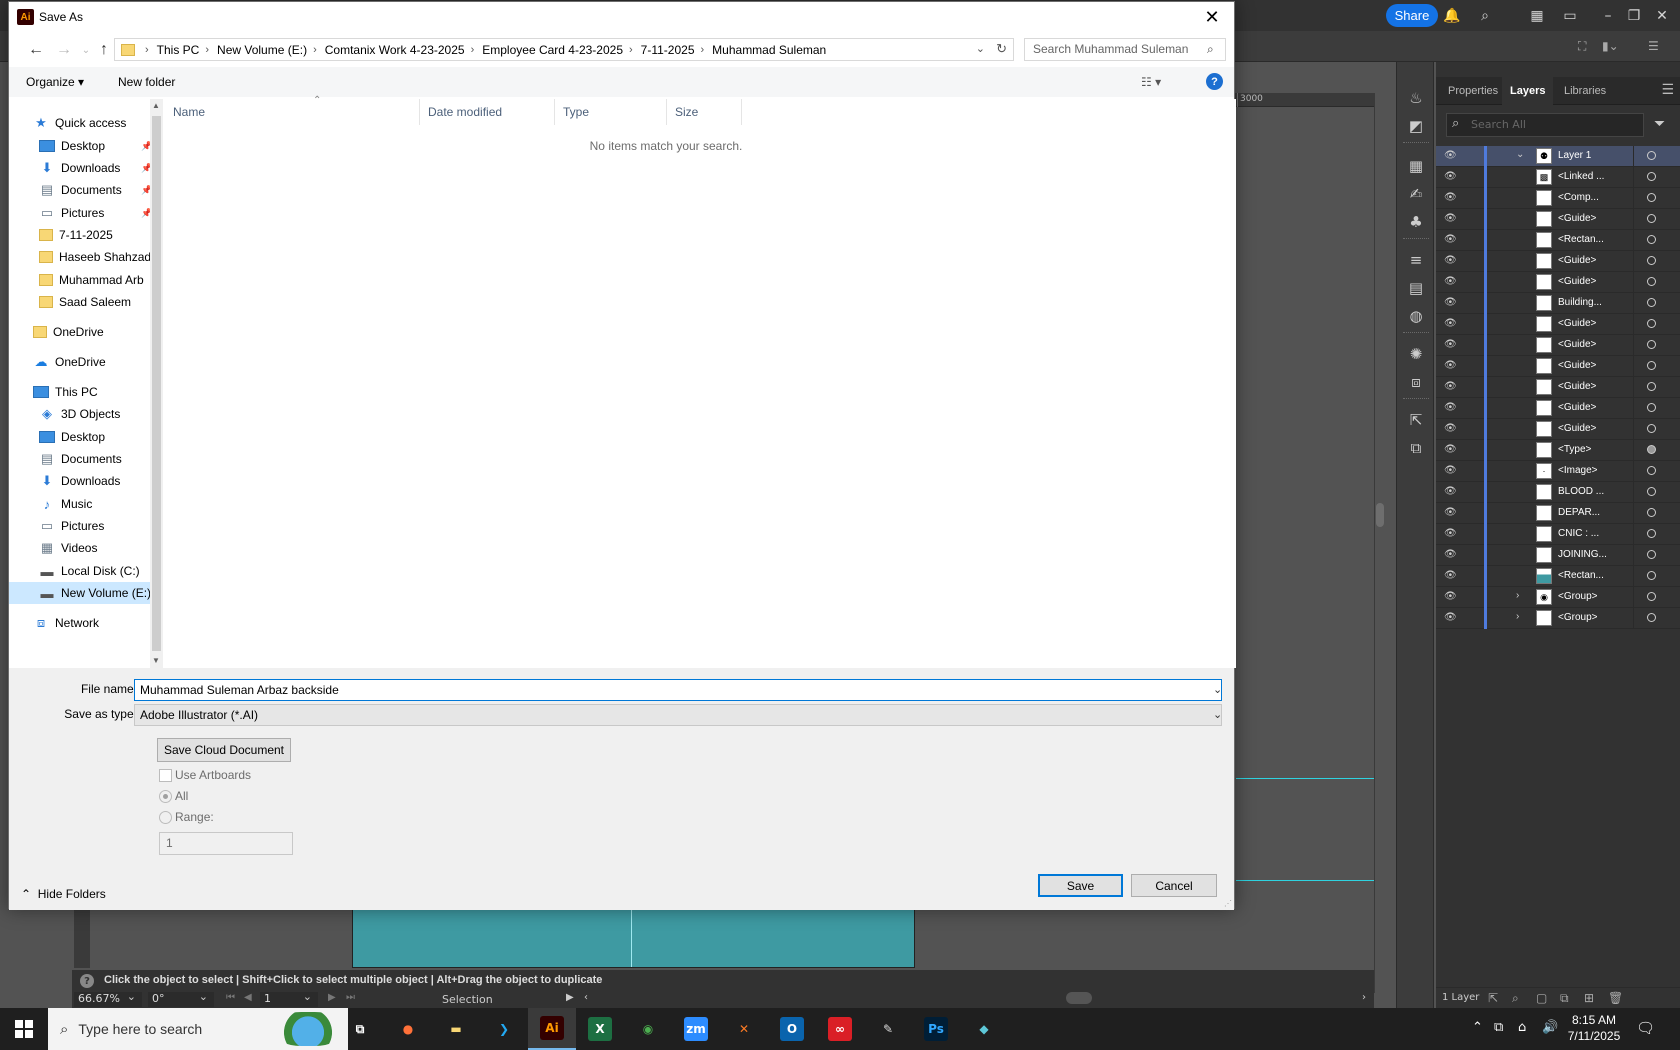 The width and height of the screenshot is (1680, 1050). I want to click on column-type: Type, so click(611, 112).